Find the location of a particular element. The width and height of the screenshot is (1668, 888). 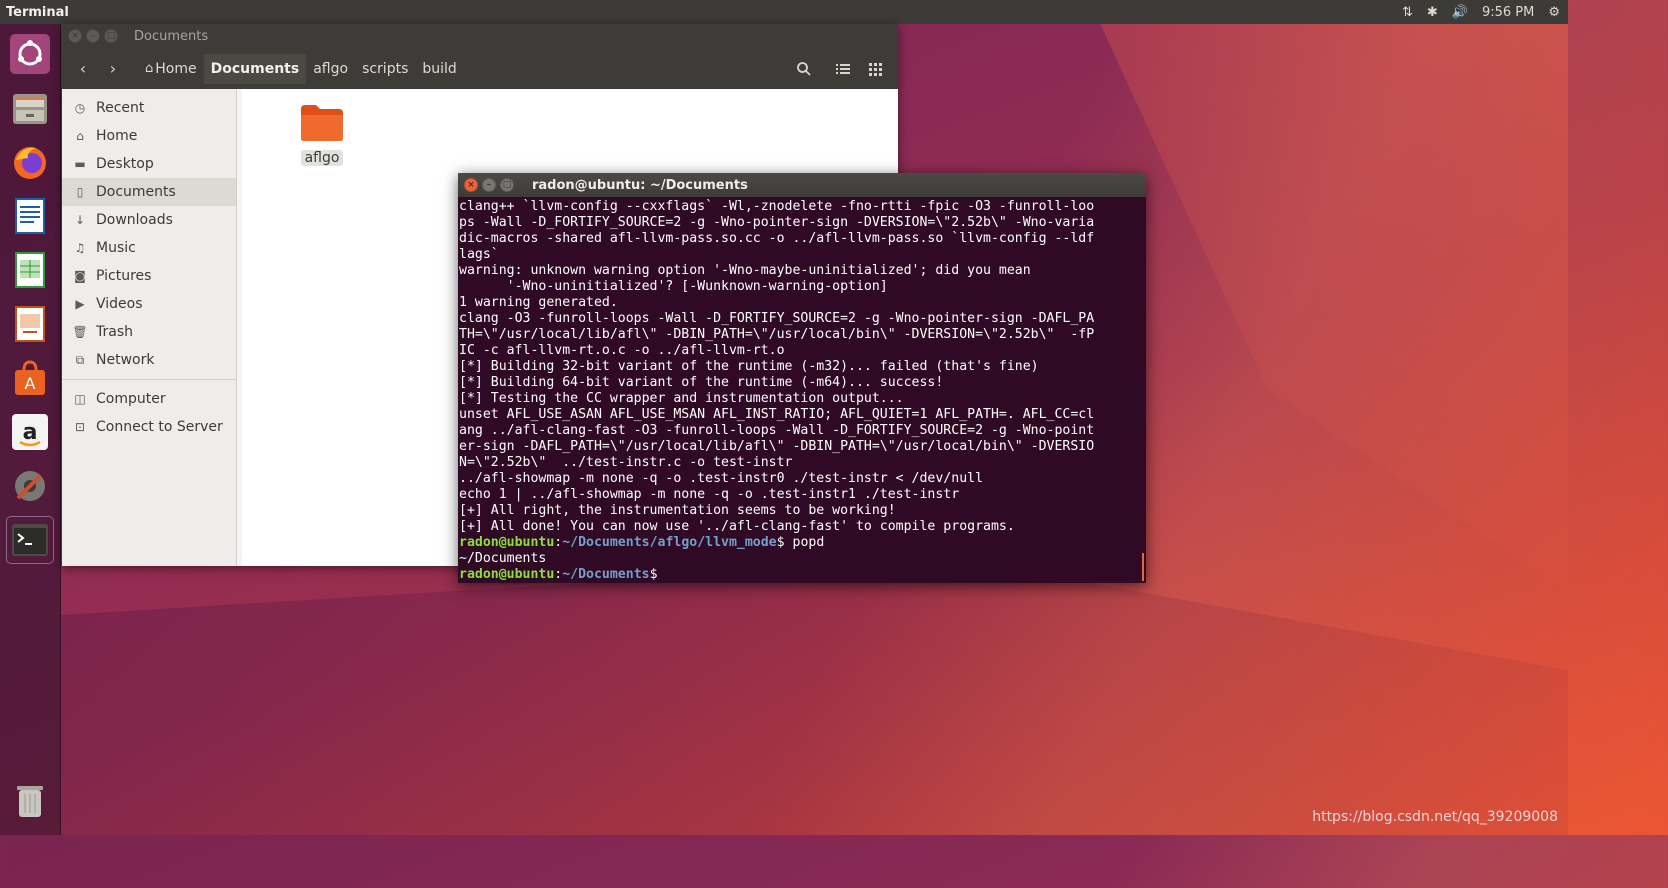

breadcrumb: ⌂ Home Documents aflgo scripts build is located at coordinates (301, 68).